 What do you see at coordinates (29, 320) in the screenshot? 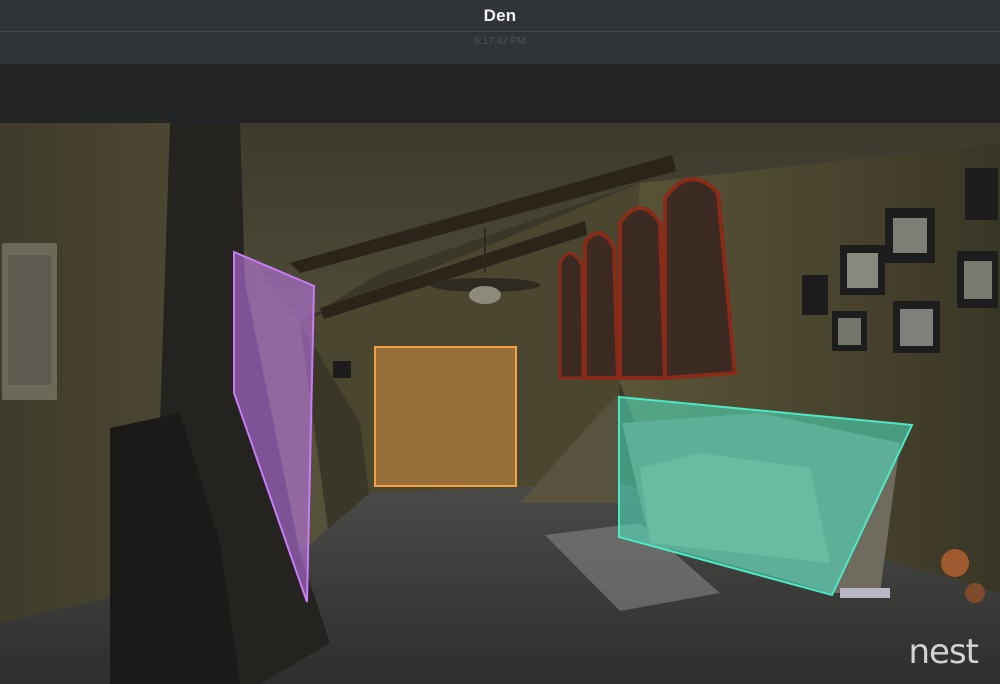
I see `wall-panel-inner` at bounding box center [29, 320].